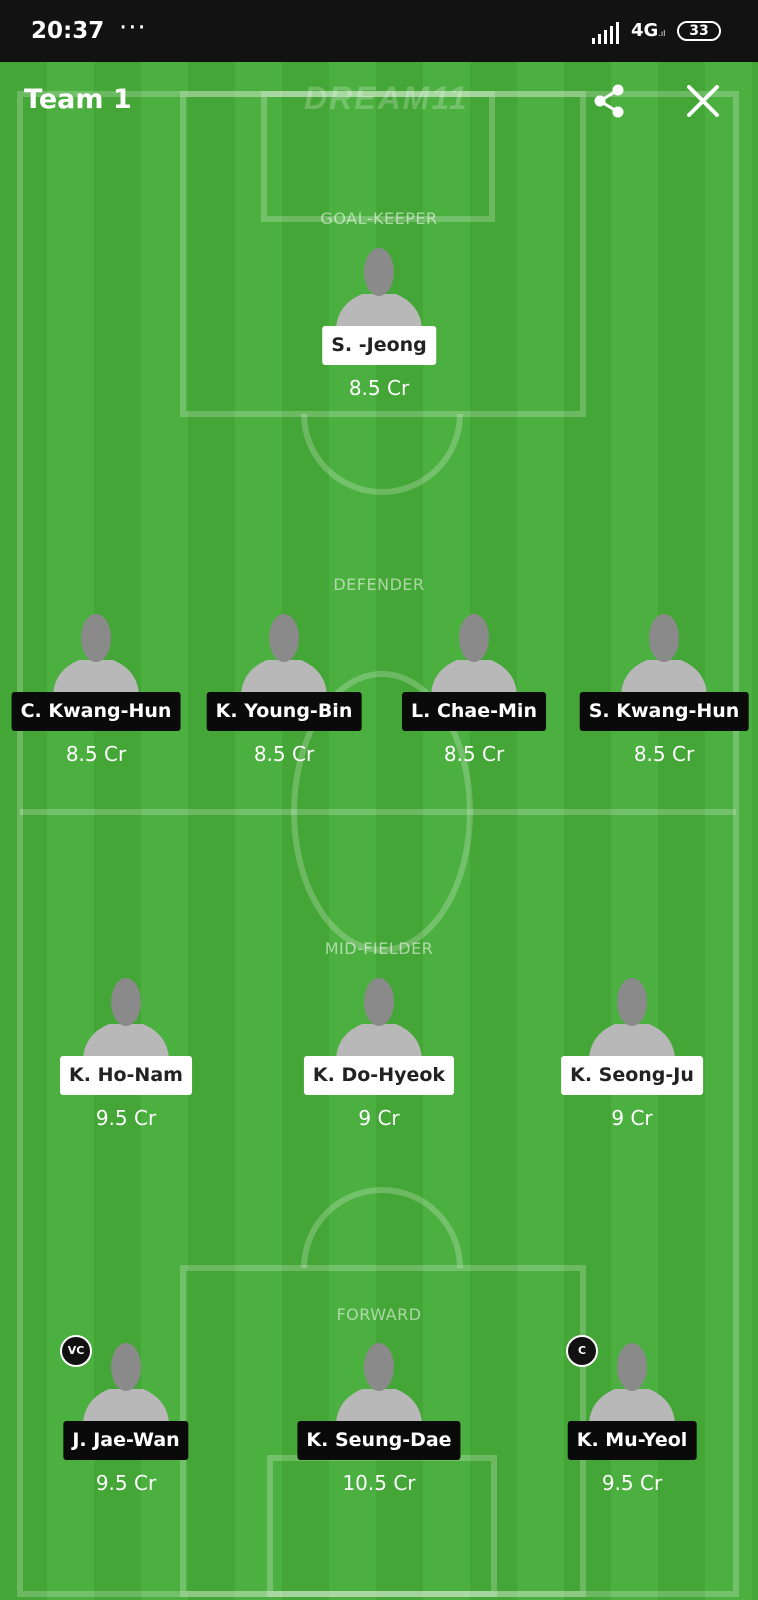 This screenshot has height=1600, width=758. I want to click on share-icon, so click(609, 101).